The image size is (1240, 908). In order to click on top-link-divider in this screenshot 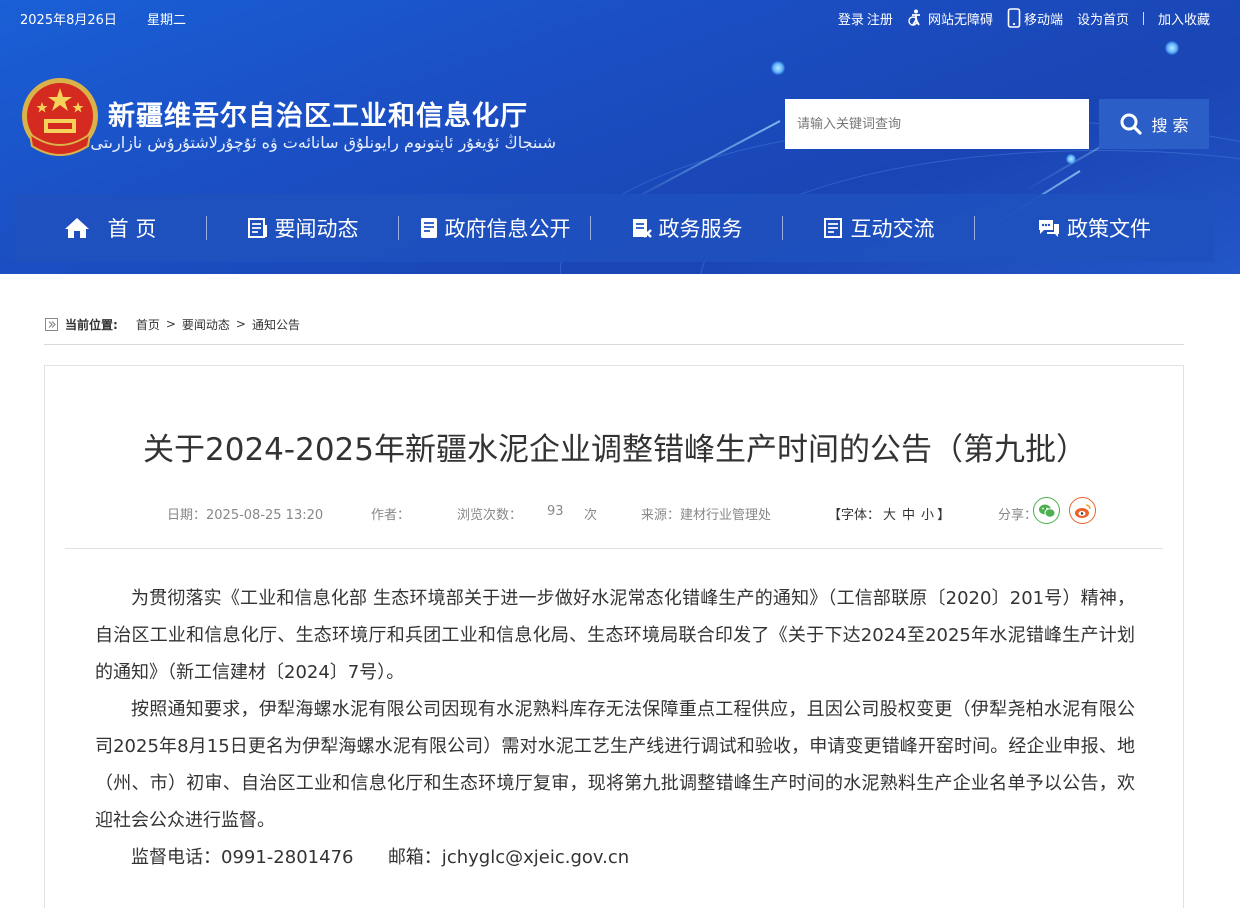, I will do `click(1143, 18)`.